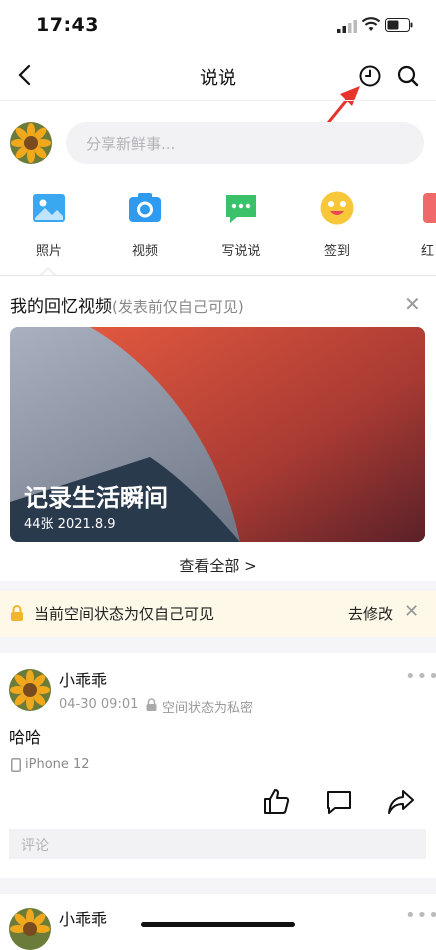 This screenshot has width=436, height=950. I want to click on comment-input: 评论, so click(217, 844).